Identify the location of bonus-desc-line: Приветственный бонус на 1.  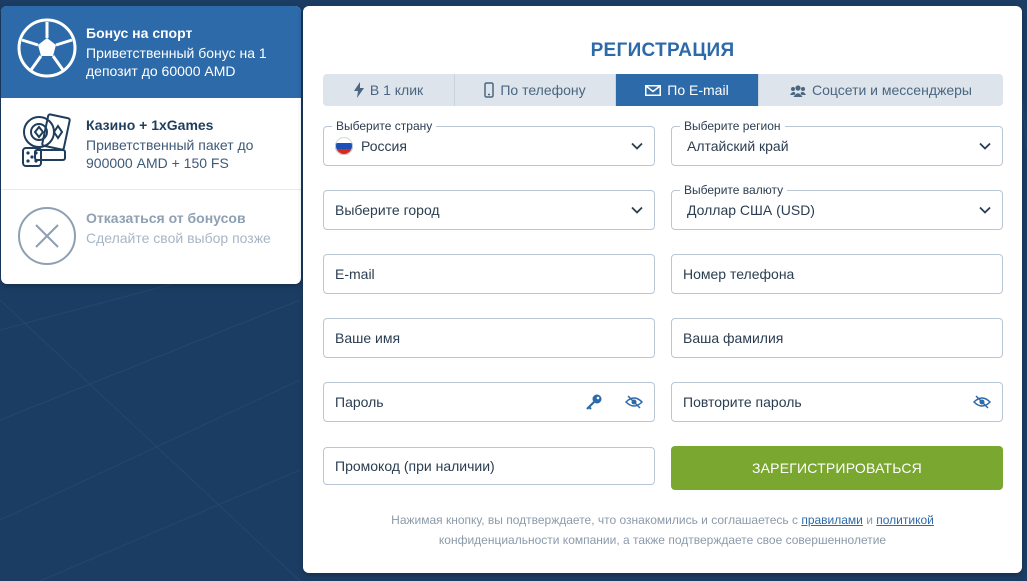
(176, 53).